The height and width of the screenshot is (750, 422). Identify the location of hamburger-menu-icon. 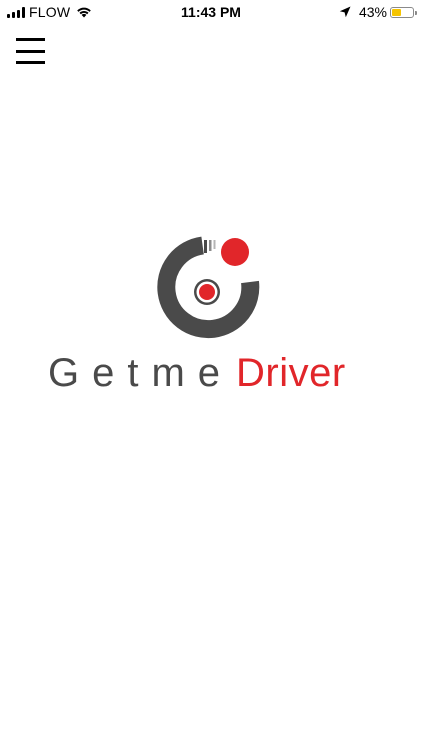
(31, 51).